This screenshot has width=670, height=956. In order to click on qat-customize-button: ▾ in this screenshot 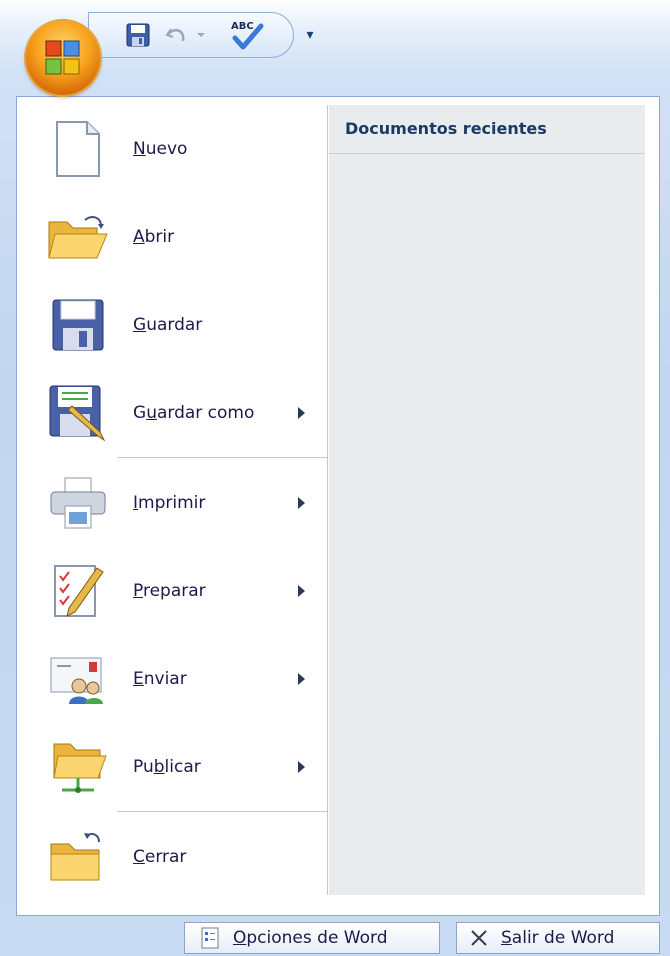, I will do `click(310, 35)`.